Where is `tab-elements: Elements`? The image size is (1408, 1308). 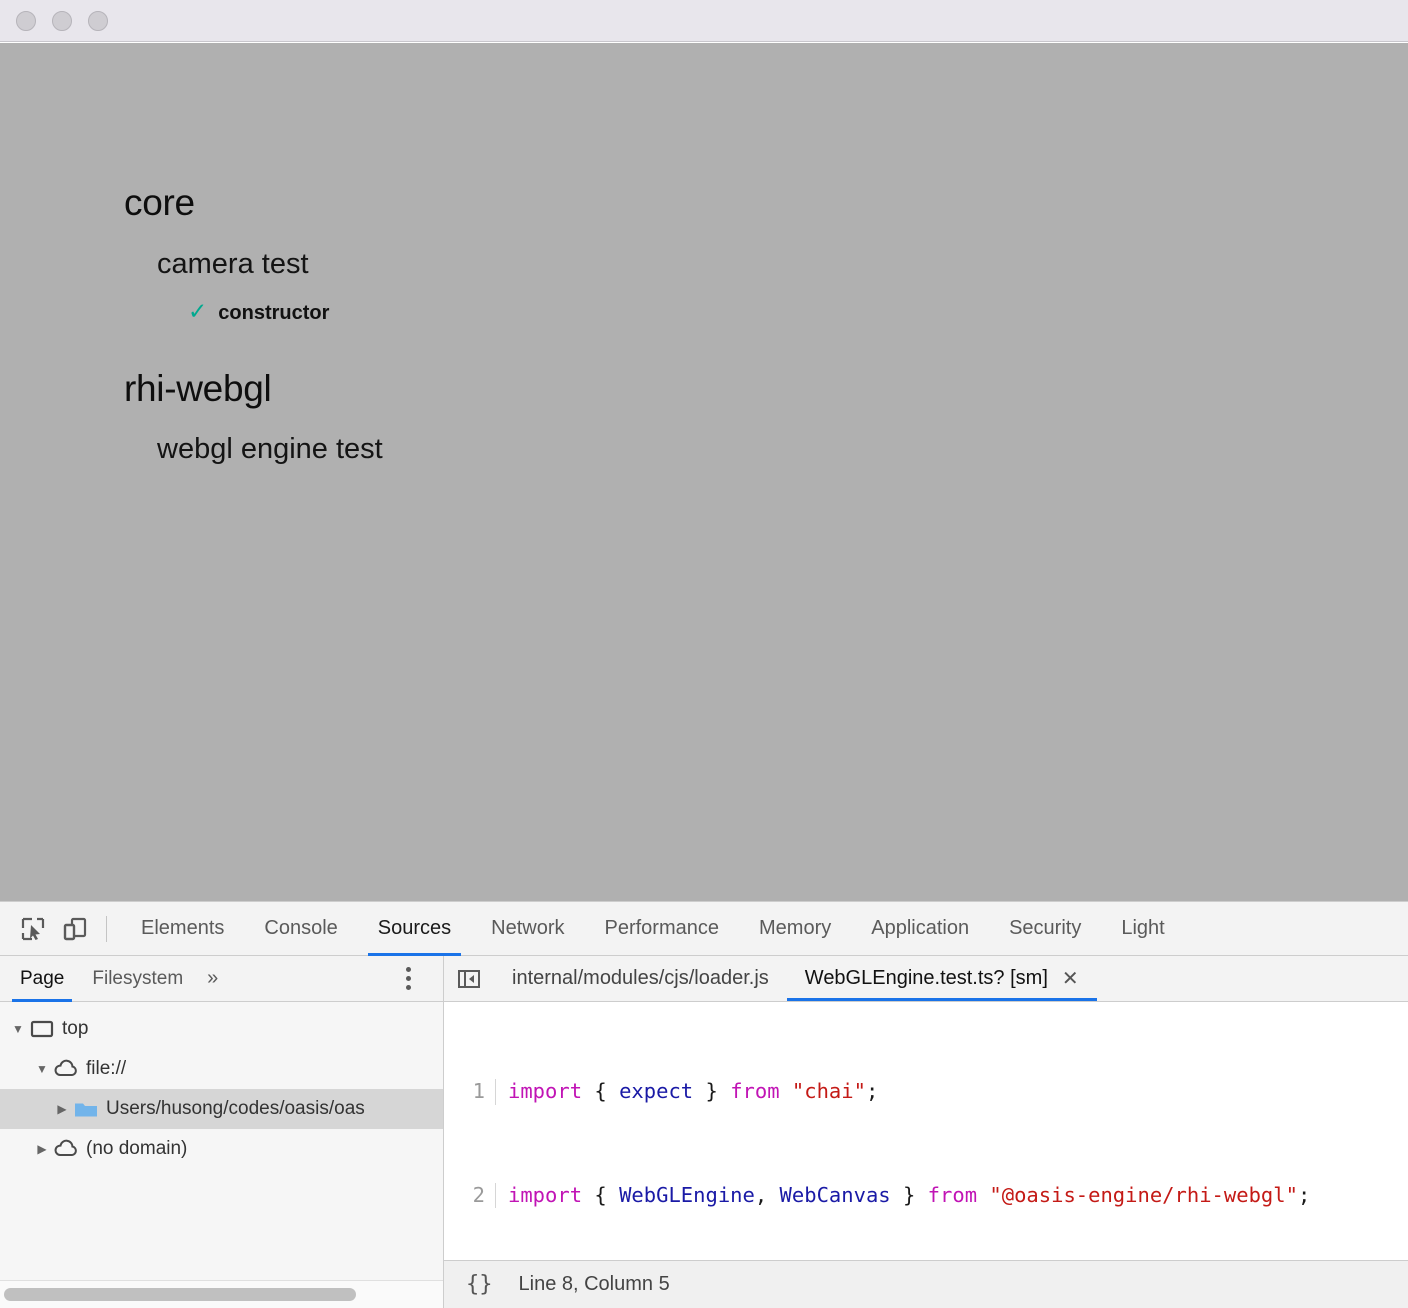
tab-elements: Elements is located at coordinates (182, 929).